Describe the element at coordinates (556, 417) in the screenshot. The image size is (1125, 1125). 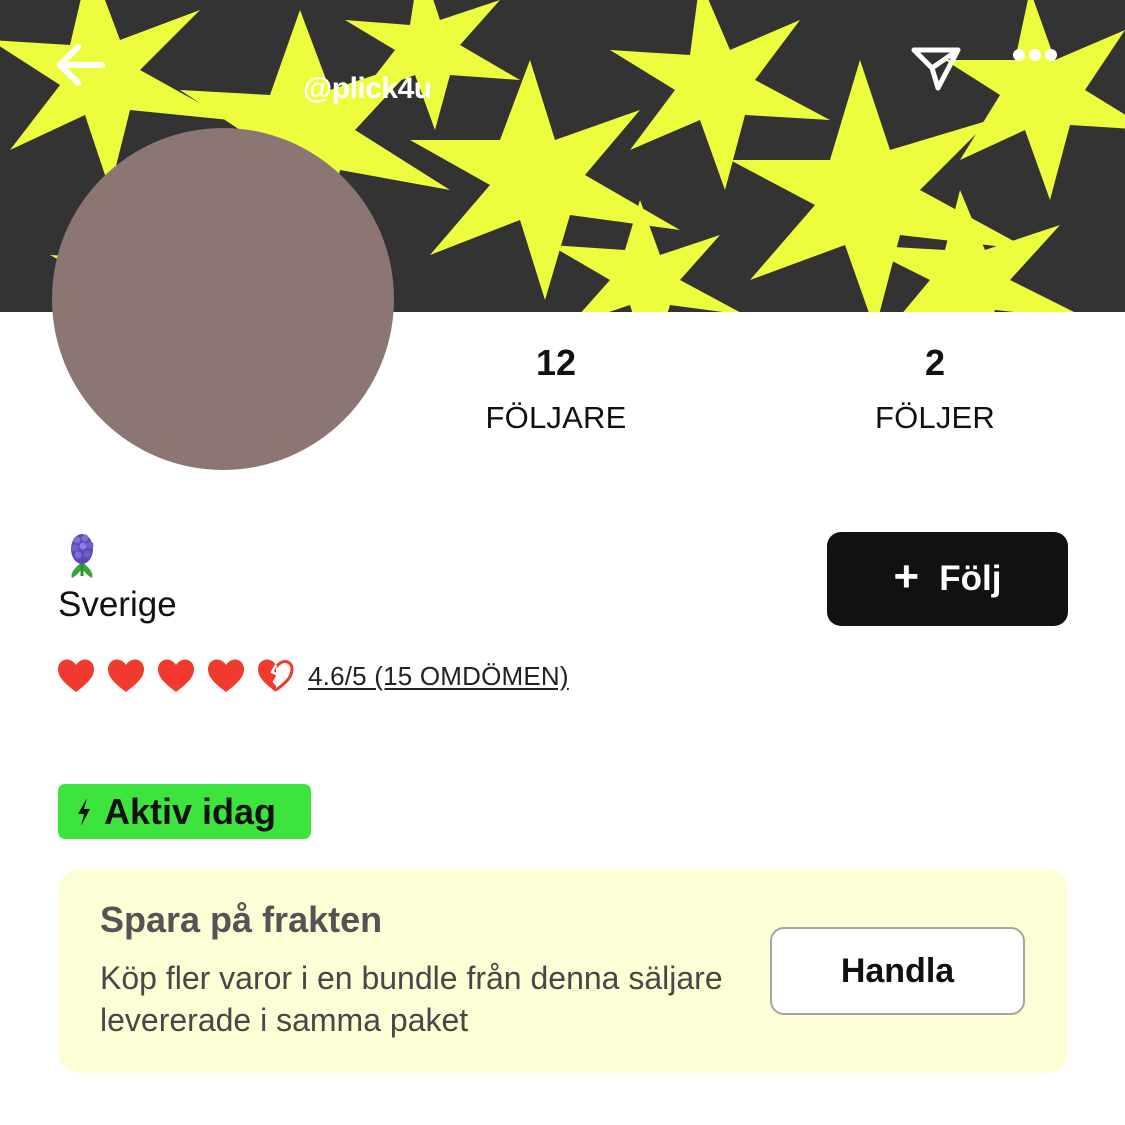
I see `followers-label: FÖLJARE` at that location.